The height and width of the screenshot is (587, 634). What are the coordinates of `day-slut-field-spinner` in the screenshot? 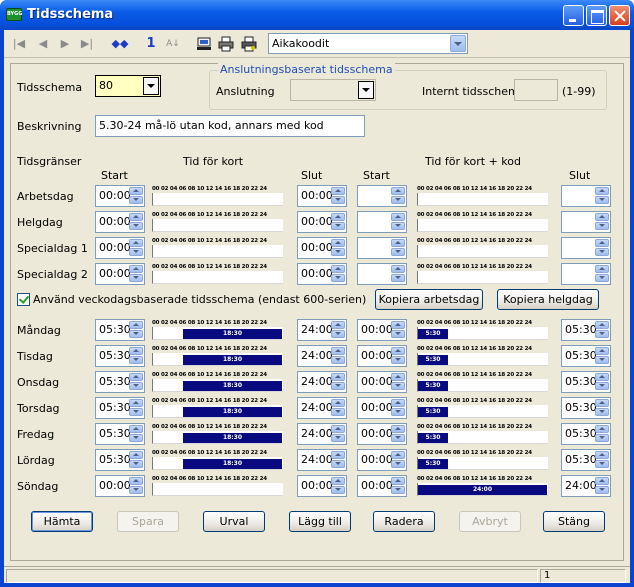 It's located at (338, 486).